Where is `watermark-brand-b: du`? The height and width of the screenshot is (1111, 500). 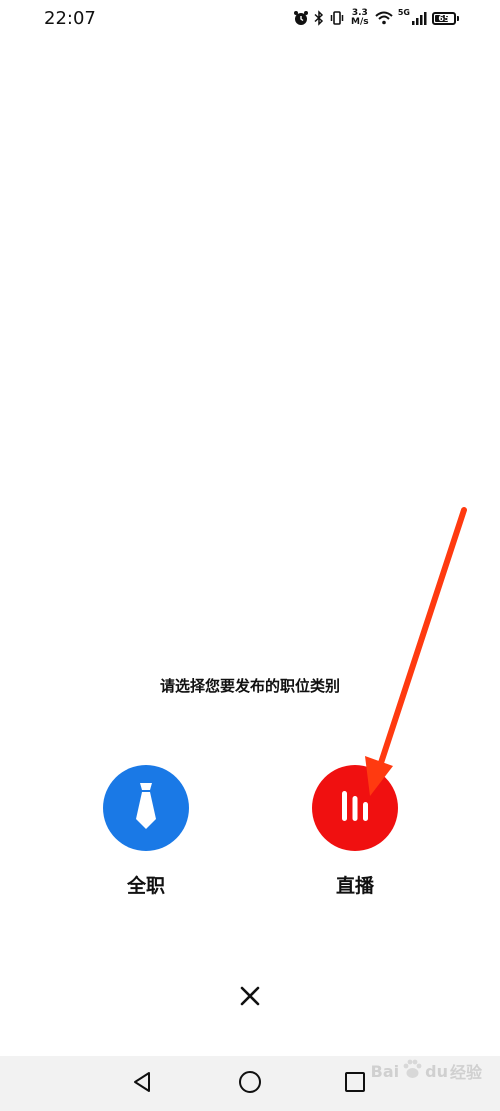 watermark-brand-b: du is located at coordinates (436, 1071).